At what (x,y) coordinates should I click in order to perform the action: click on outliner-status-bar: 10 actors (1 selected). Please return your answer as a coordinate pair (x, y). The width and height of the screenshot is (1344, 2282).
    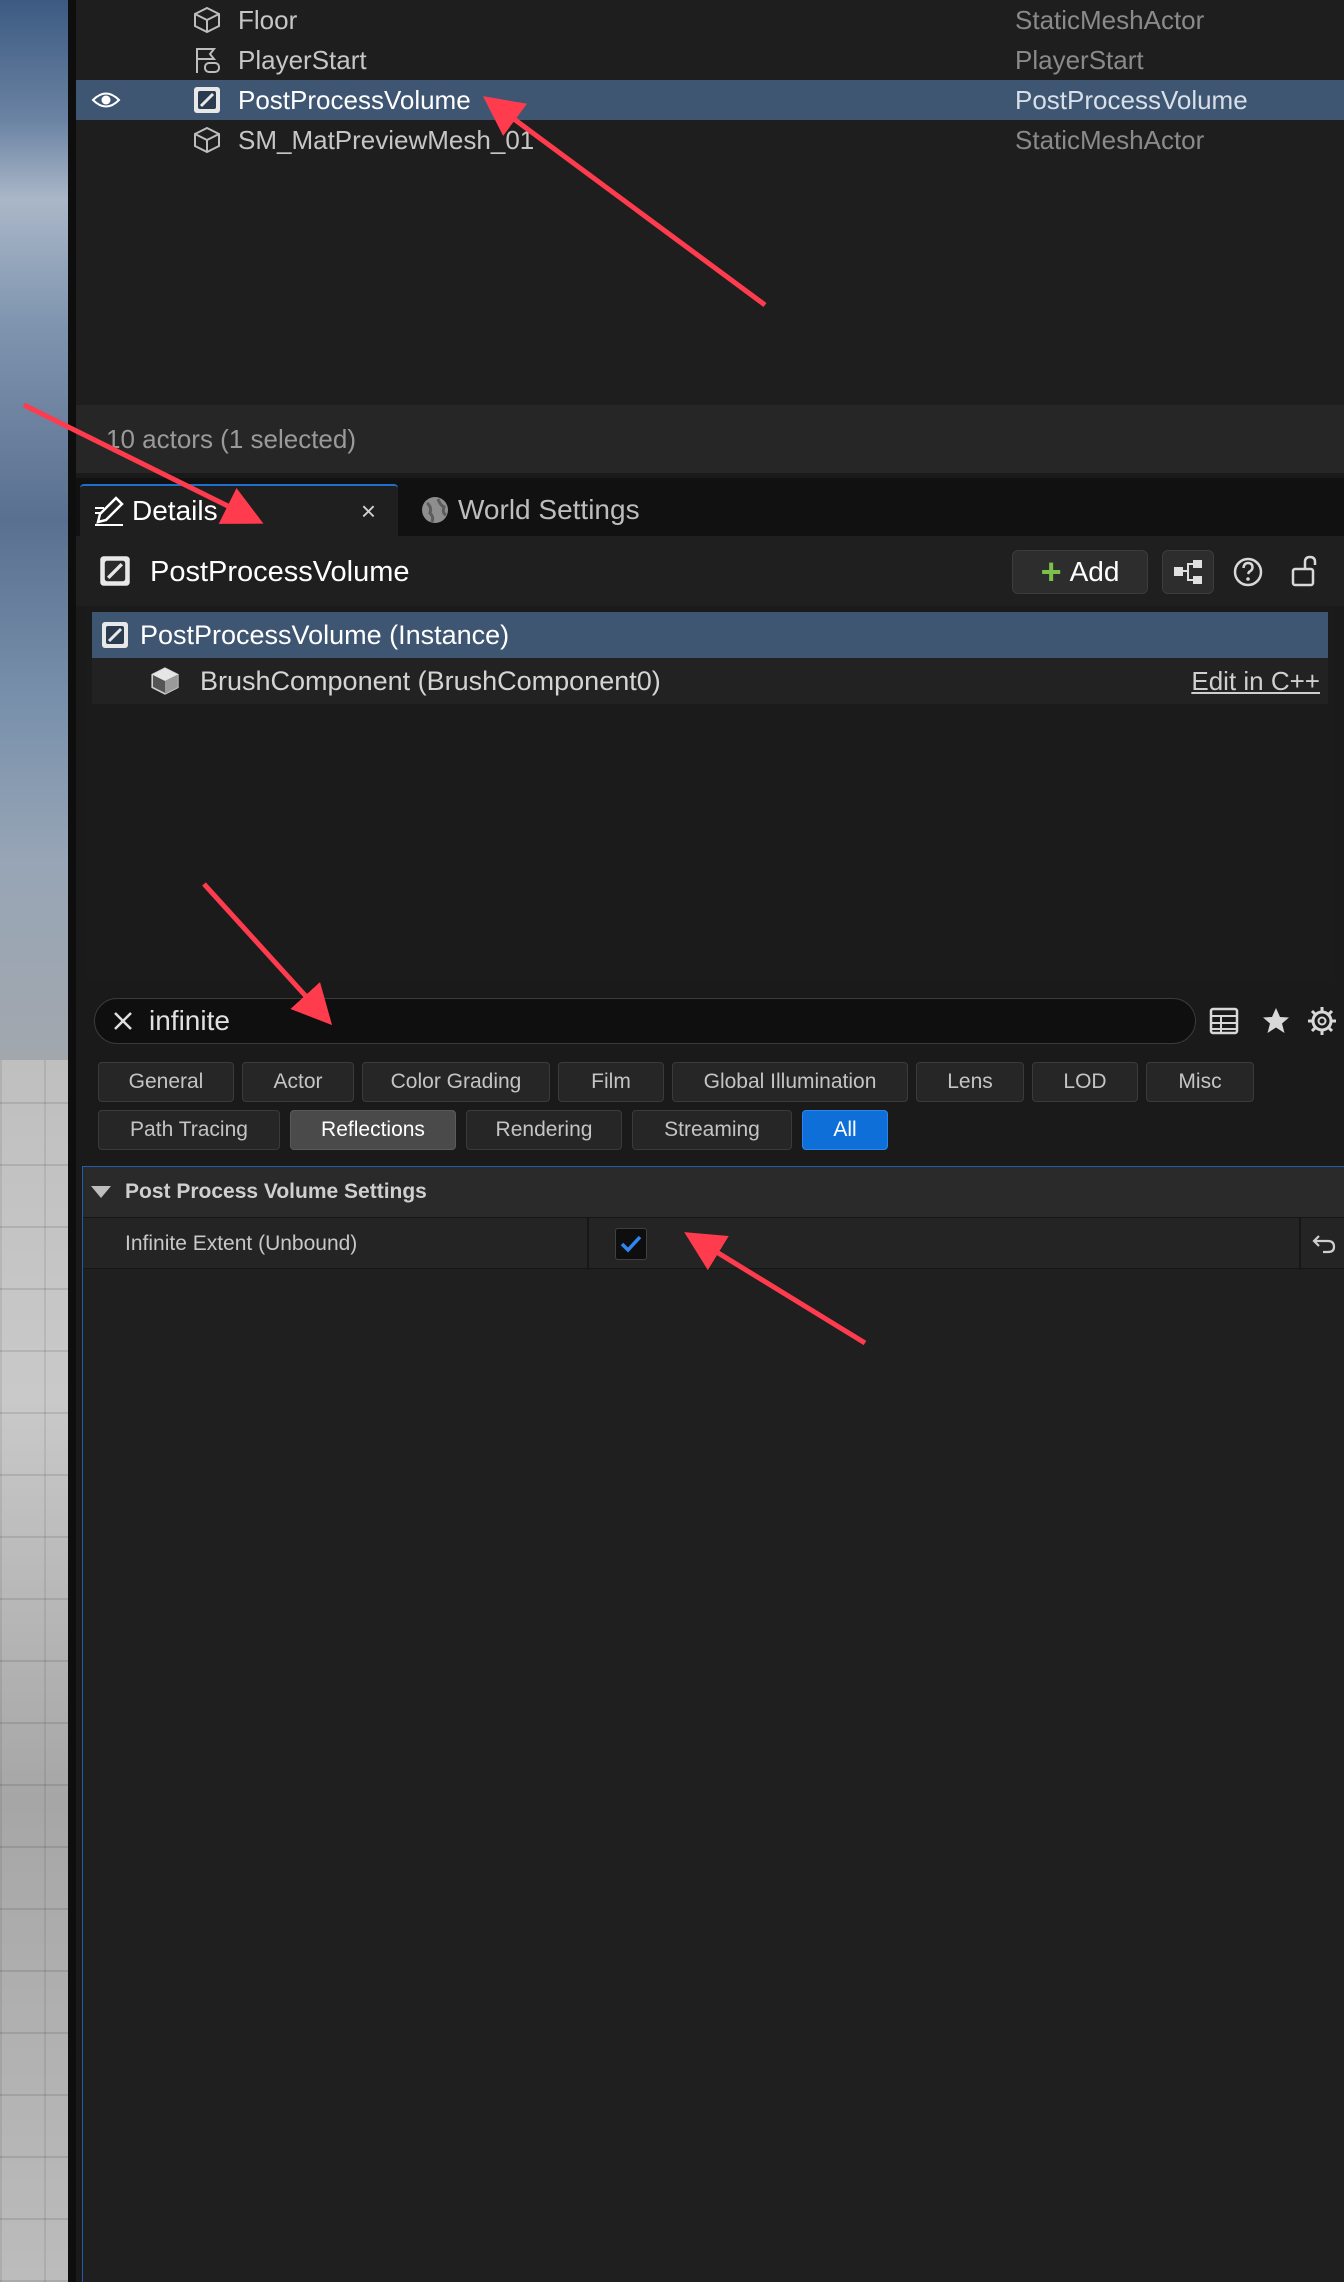
    Looking at the image, I should click on (710, 439).